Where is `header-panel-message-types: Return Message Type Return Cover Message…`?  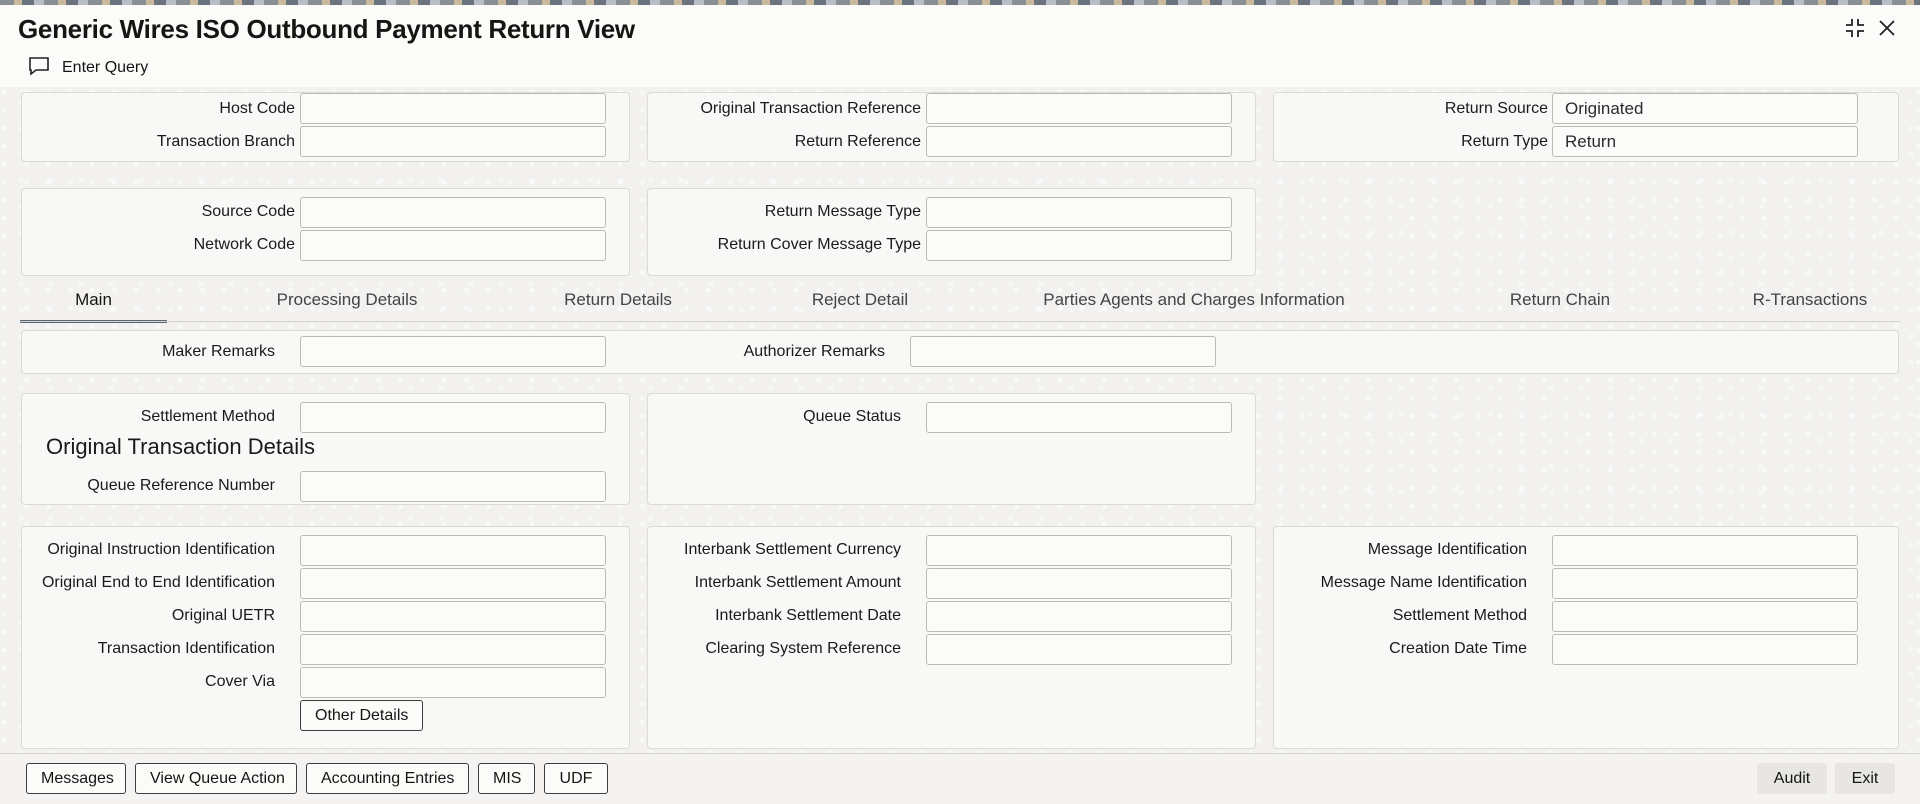
header-panel-message-types: Return Message Type Return Cover Message… is located at coordinates (951, 232).